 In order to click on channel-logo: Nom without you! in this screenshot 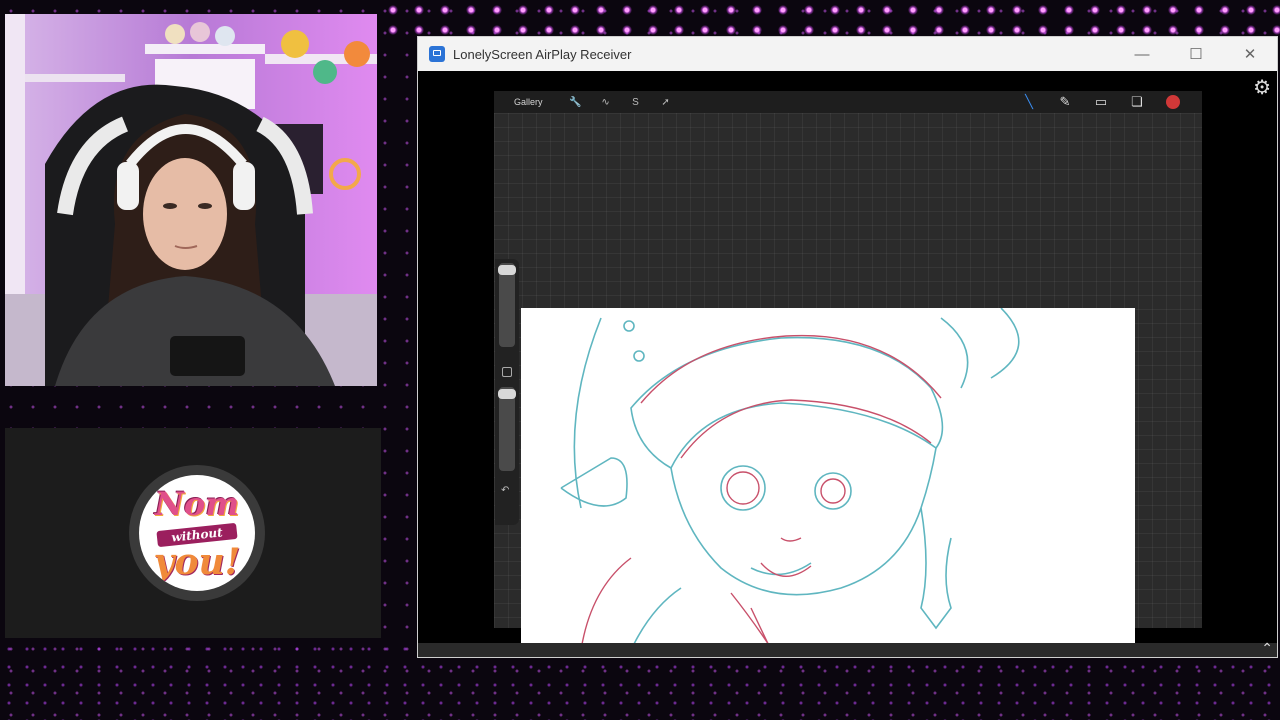, I will do `click(197, 533)`.